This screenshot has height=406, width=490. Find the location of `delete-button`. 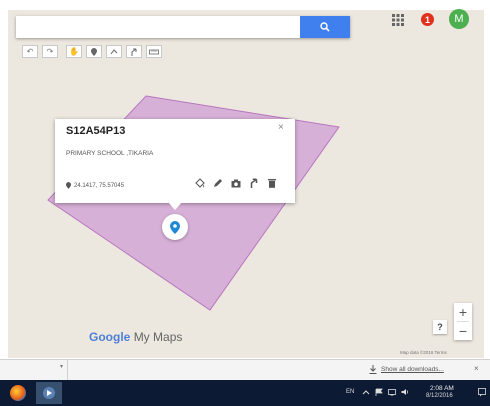

delete-button is located at coordinates (272, 183).